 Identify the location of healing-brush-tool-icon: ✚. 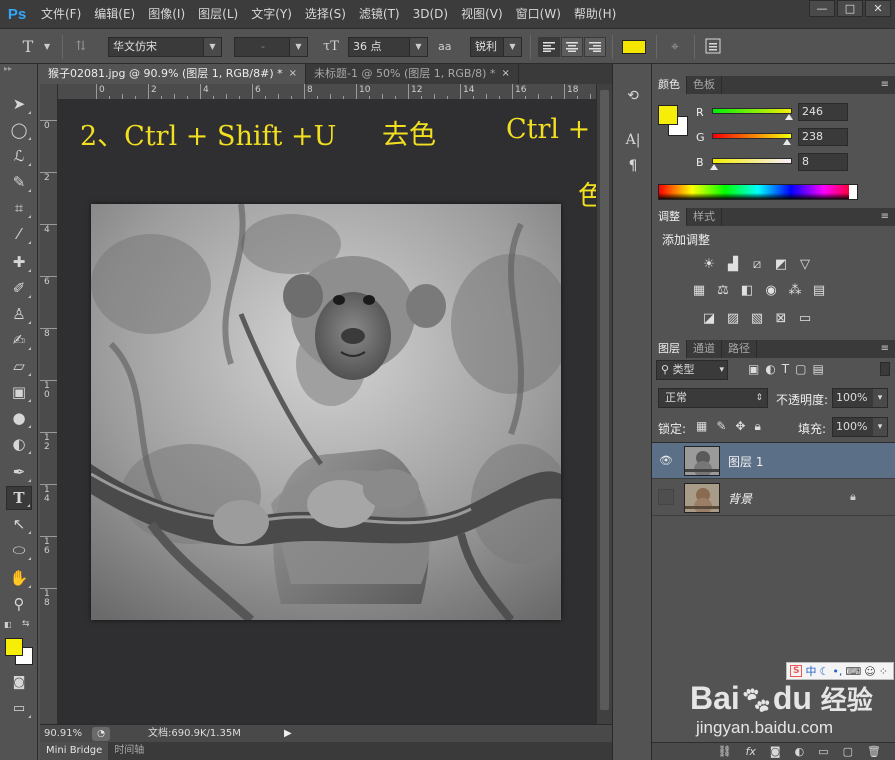
(19, 262).